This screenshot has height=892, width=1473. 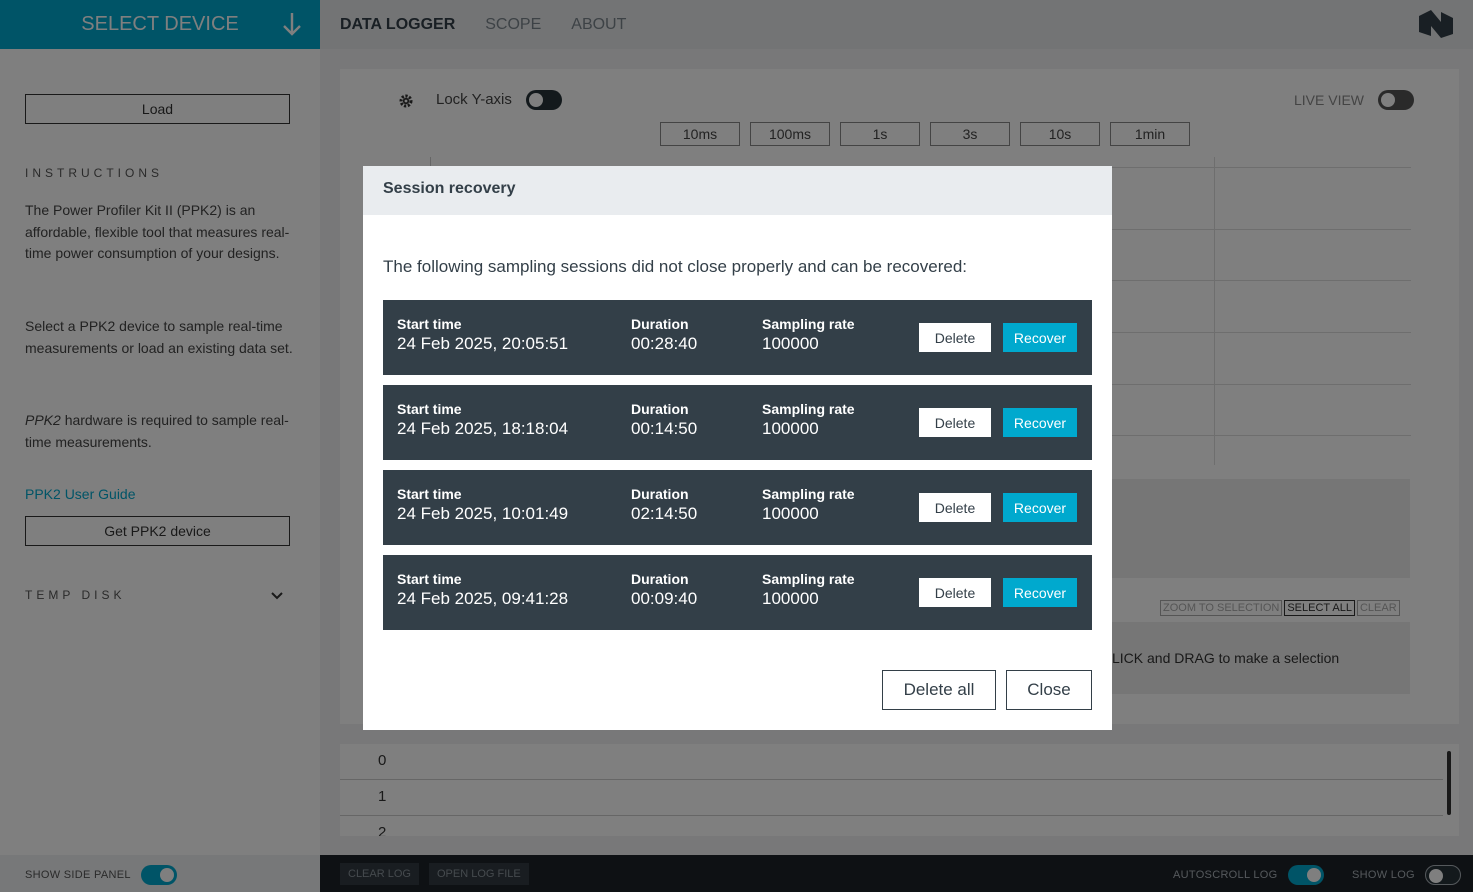 I want to click on duration-column: Duration 00:14:50, so click(x=664, y=420).